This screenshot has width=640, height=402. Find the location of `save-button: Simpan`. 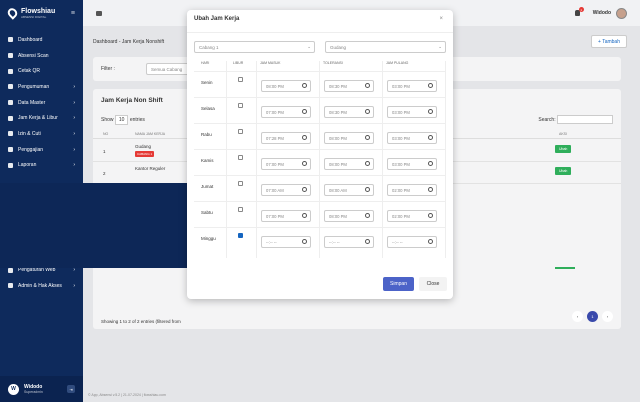

save-button: Simpan is located at coordinates (398, 284).